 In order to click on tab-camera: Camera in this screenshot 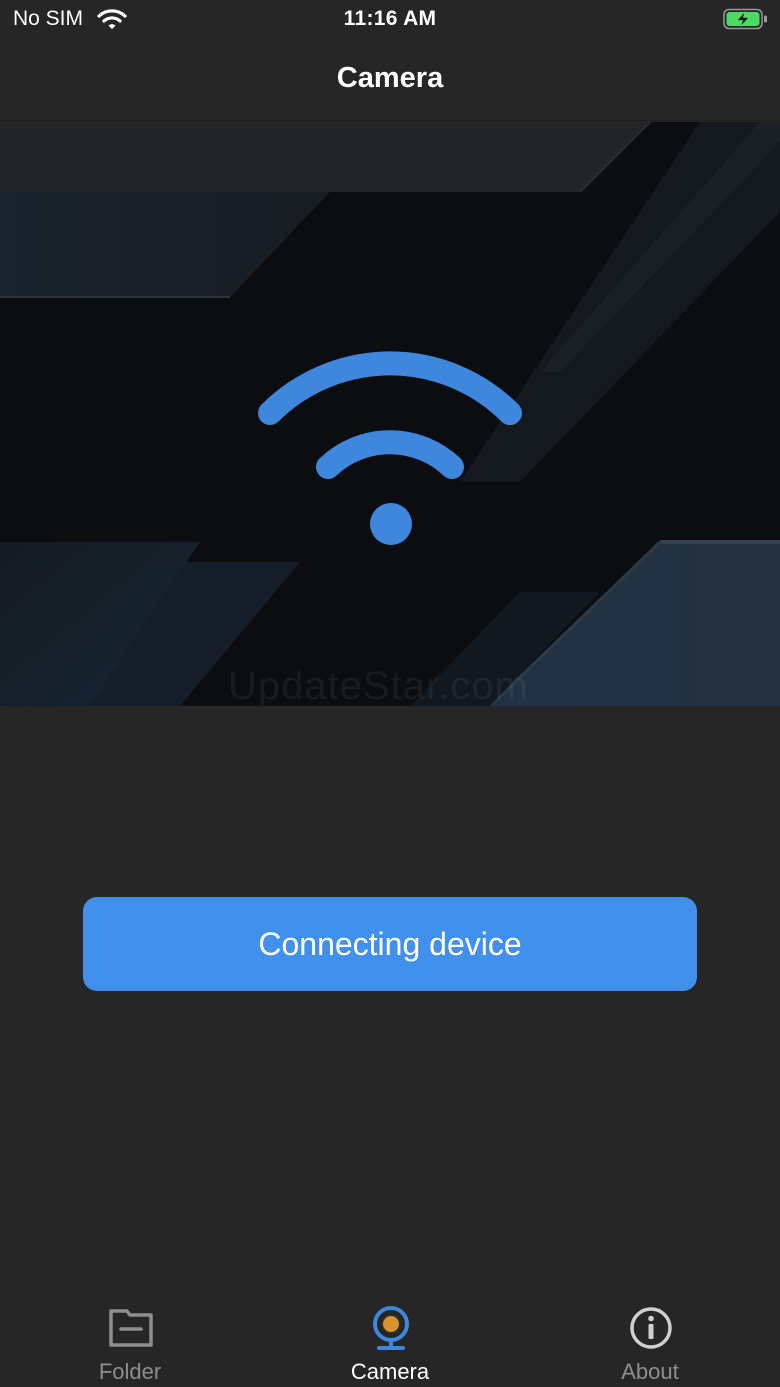, I will do `click(390, 1338)`.